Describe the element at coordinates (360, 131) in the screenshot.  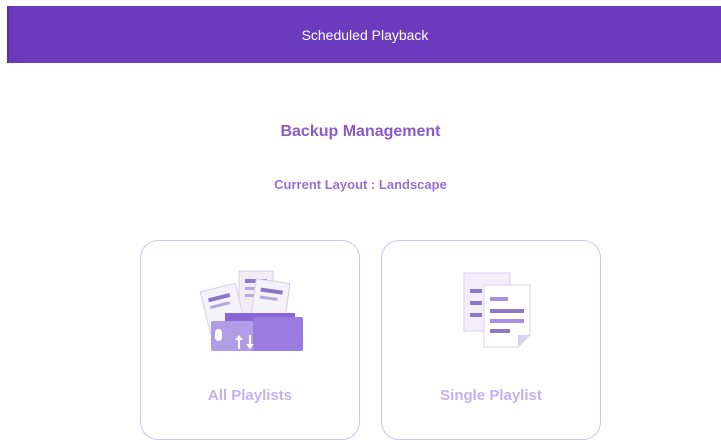
I see `page-title: Backup Management` at that location.